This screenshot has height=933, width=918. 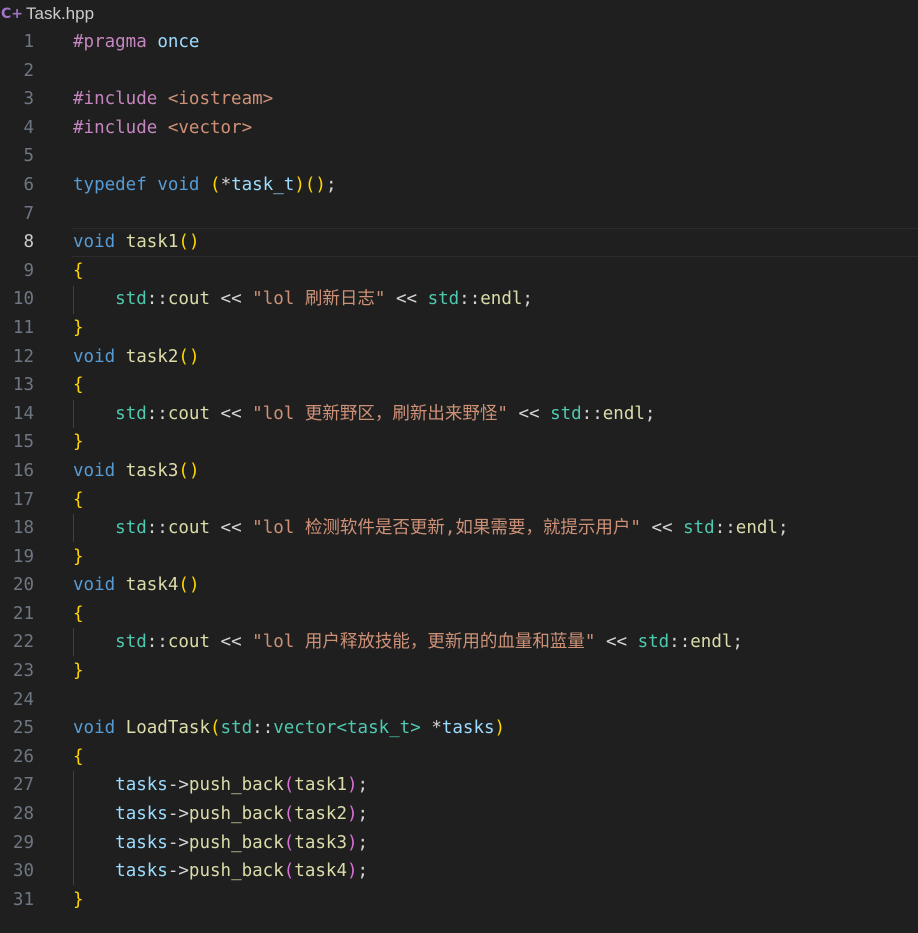 What do you see at coordinates (220, 99) in the screenshot?
I see `code-token: <iostream>` at bounding box center [220, 99].